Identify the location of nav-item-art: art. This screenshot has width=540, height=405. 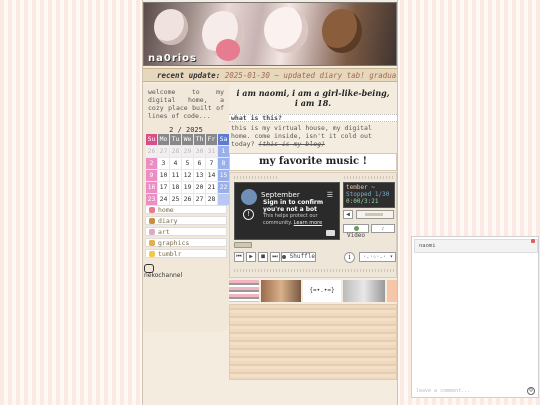
(186, 231).